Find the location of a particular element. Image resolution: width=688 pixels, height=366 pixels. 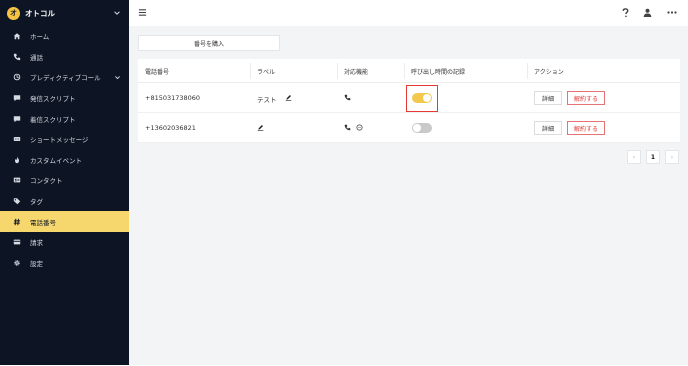

home-icon is located at coordinates (17, 36).